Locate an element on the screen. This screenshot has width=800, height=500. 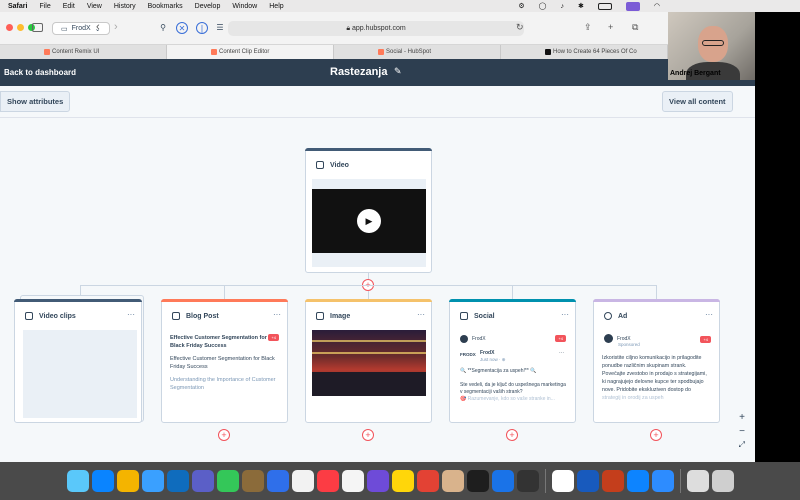
menu-help: Help is located at coordinates (276, 6).